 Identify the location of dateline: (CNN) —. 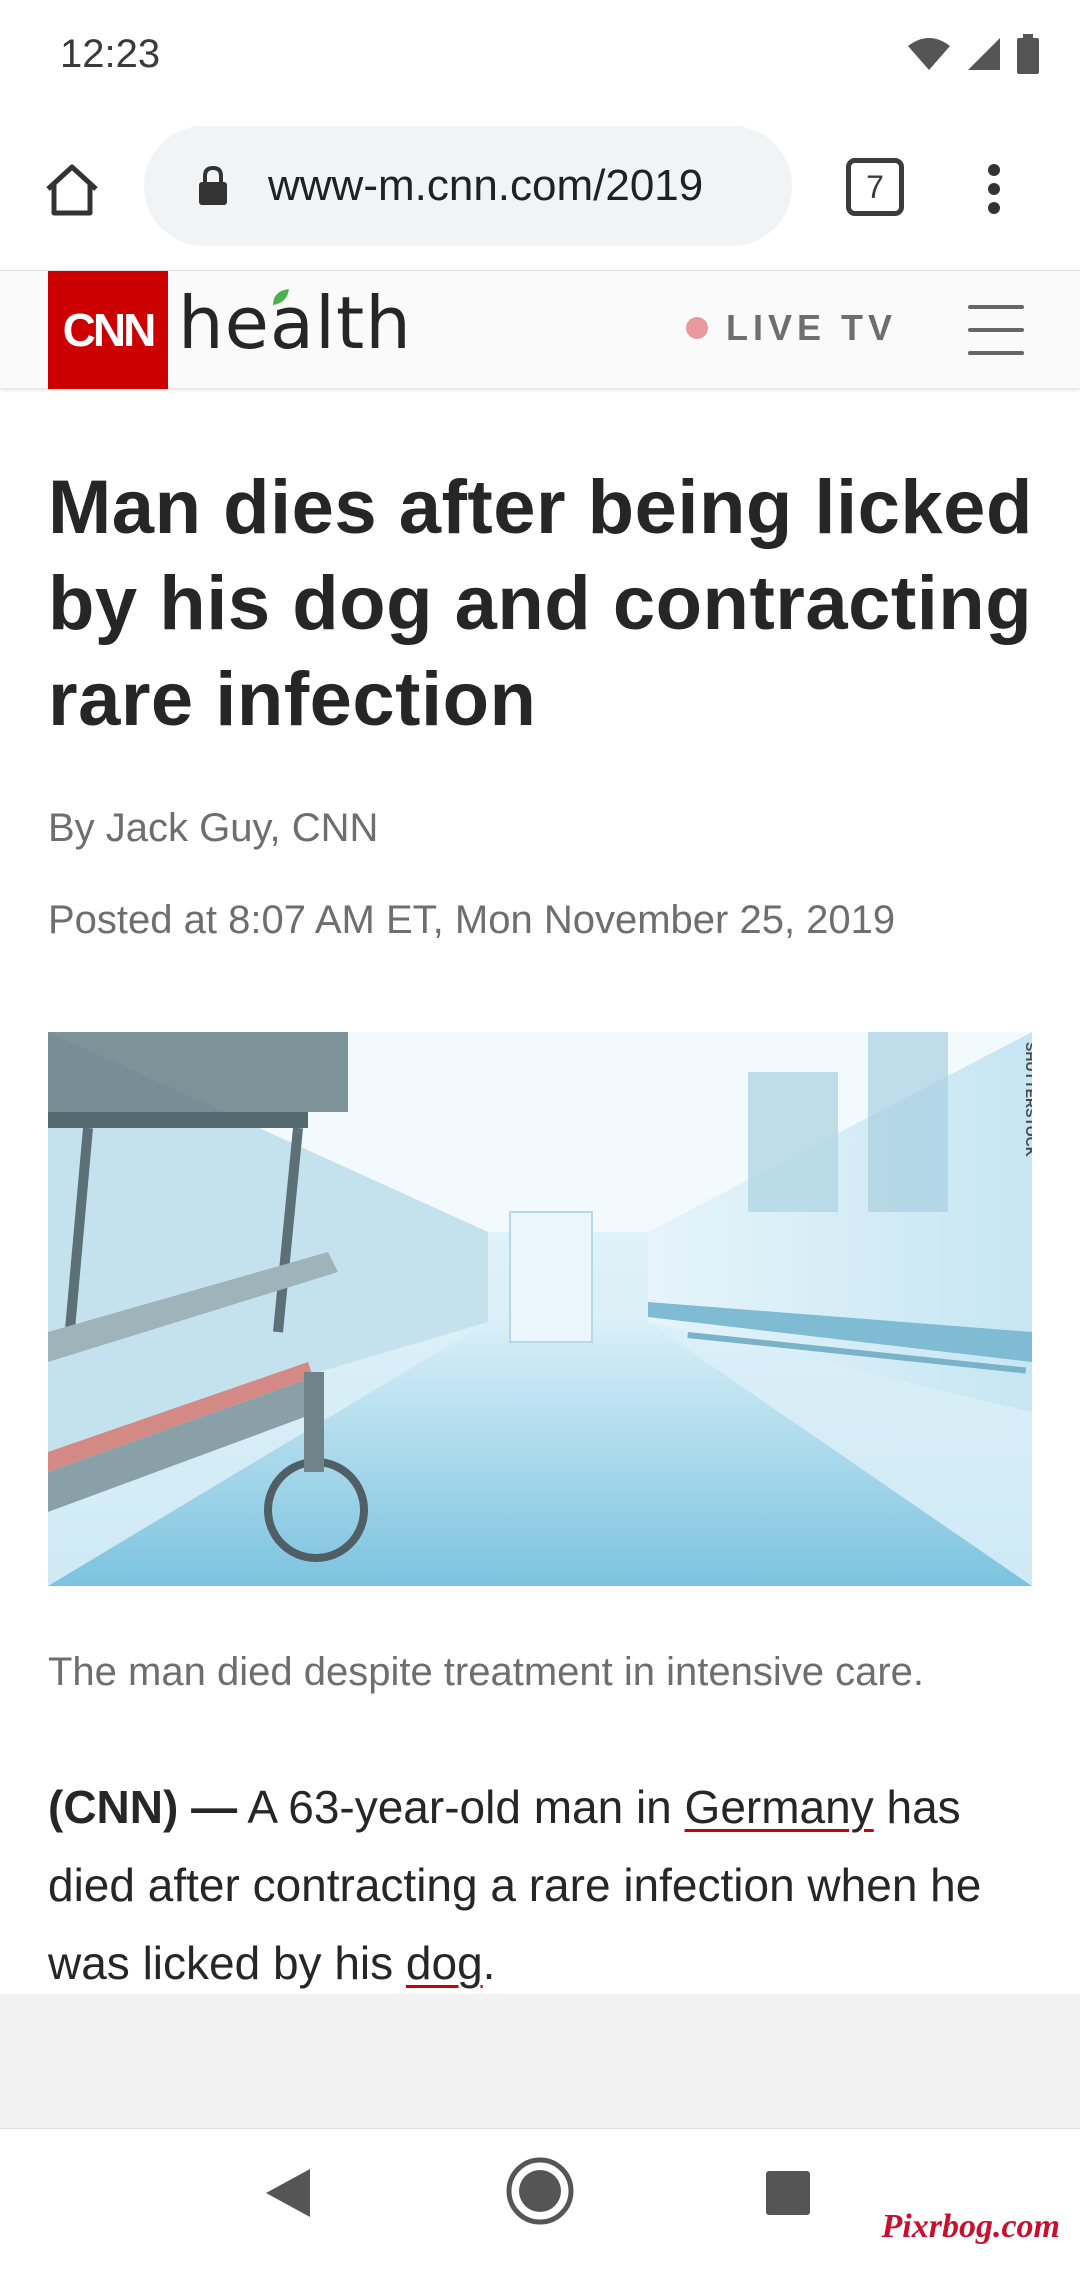
(143, 1807).